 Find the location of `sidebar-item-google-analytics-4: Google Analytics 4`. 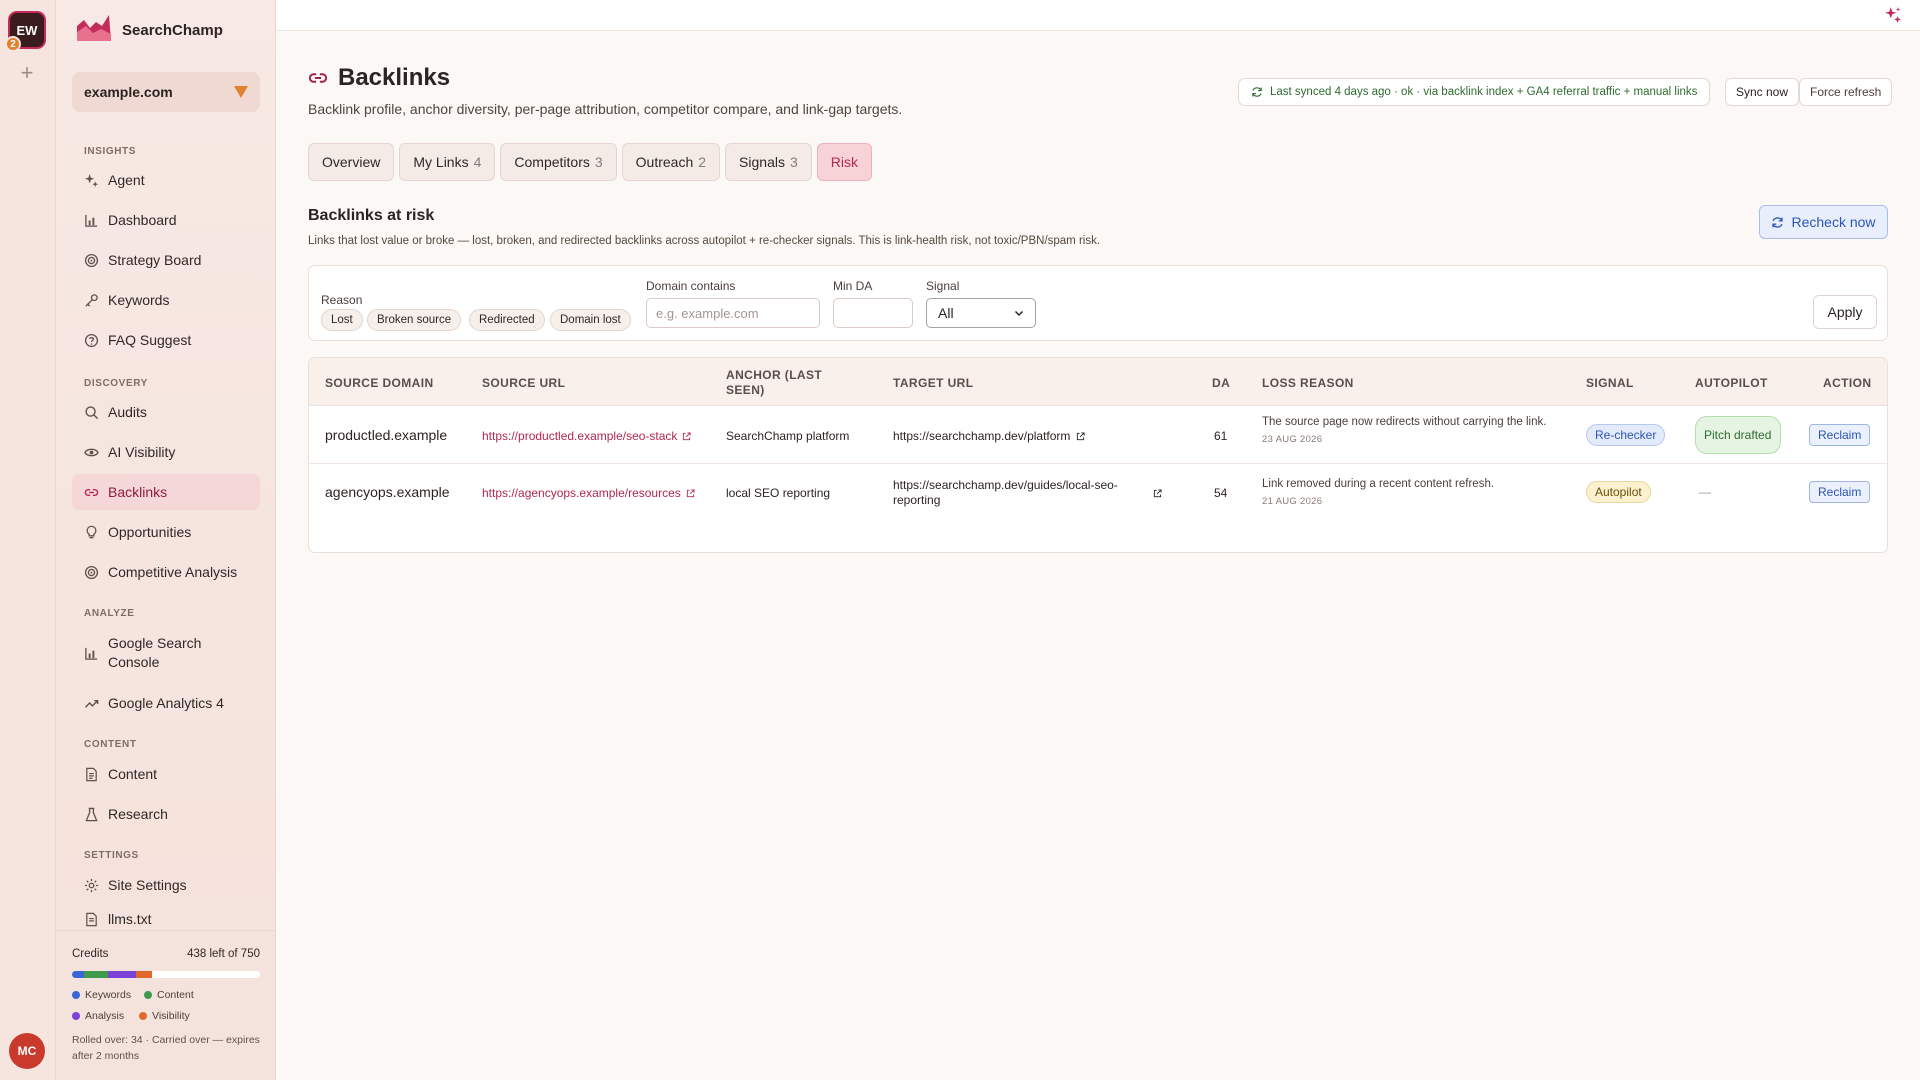

sidebar-item-google-analytics-4: Google Analytics 4 is located at coordinates (166, 703).